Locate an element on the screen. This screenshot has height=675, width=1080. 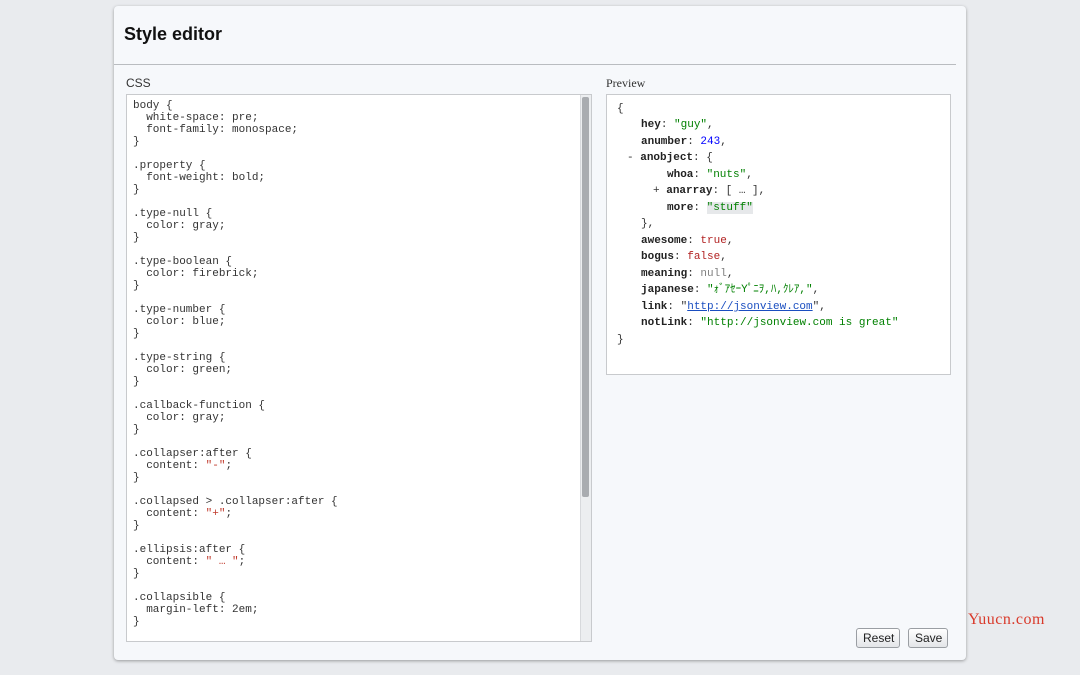
json-open-brace: { is located at coordinates (620, 109).